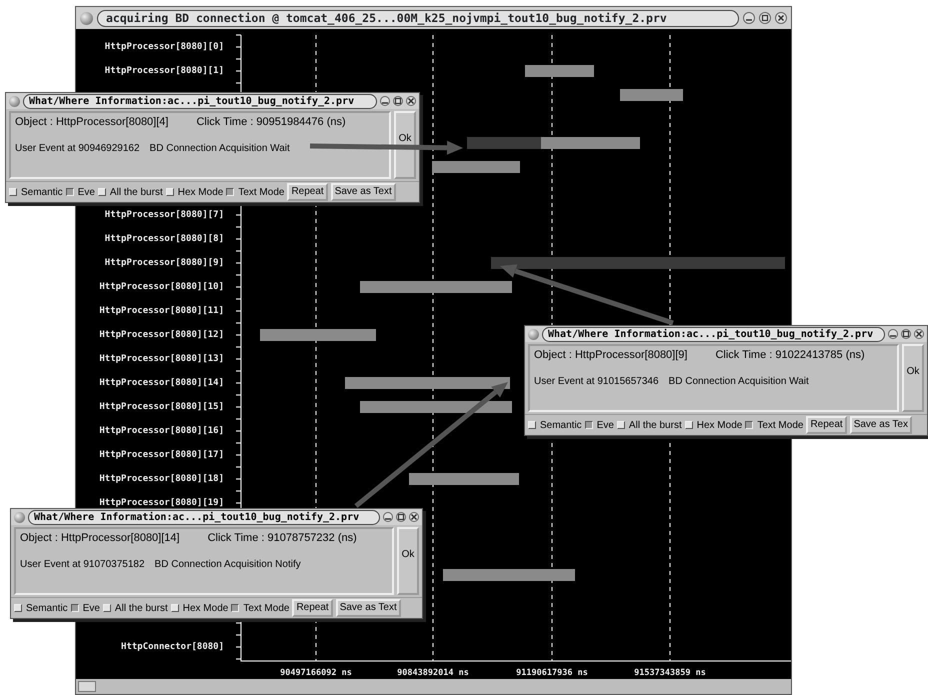 This screenshot has width=928, height=695. What do you see at coordinates (271, 122) in the screenshot?
I see `click-time-text: Click Time : 90951984476 (ns)` at bounding box center [271, 122].